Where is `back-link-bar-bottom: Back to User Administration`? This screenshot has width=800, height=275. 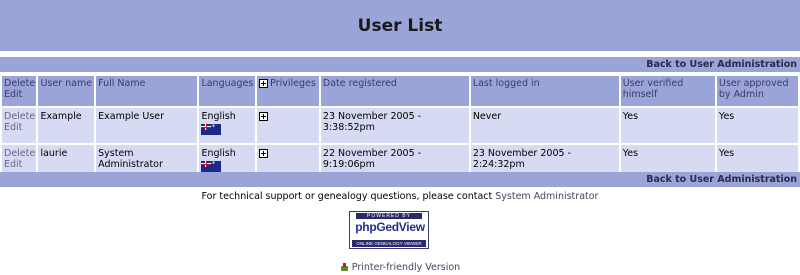 back-link-bar-bottom: Back to User Administration is located at coordinates (400, 179).